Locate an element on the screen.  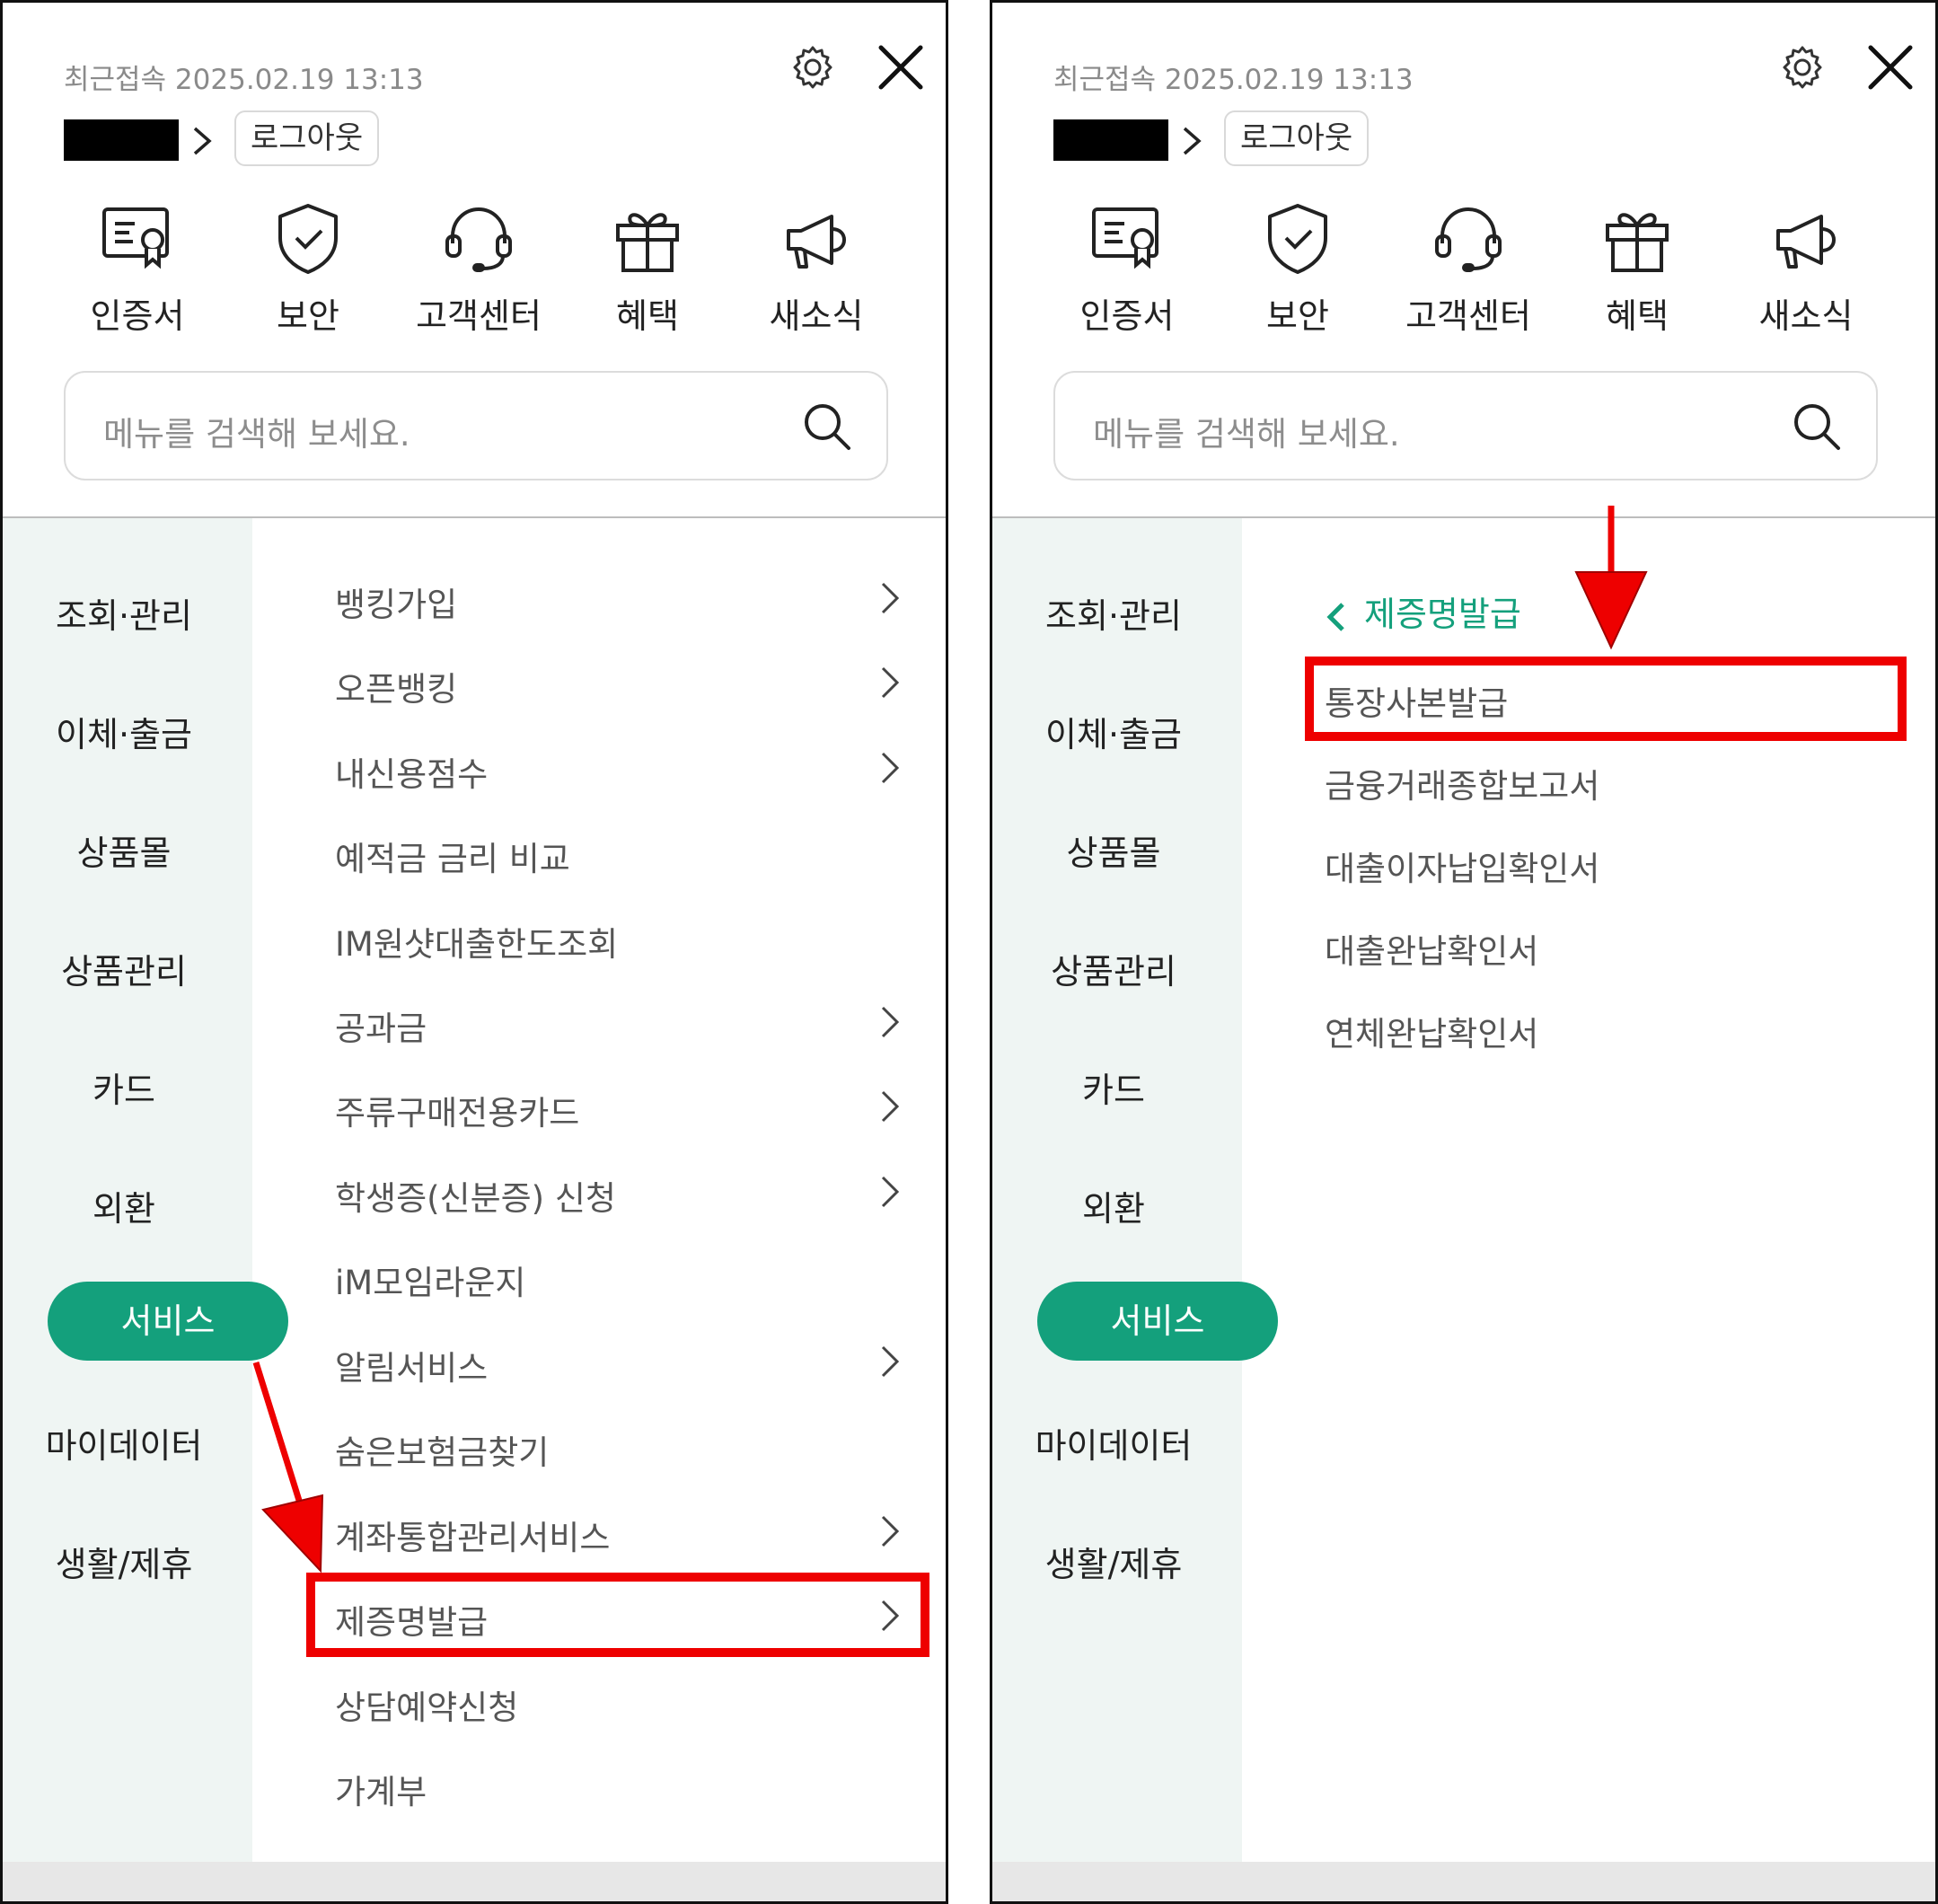
submenu-item: 뱅킹가입 is located at coordinates (396, 602).